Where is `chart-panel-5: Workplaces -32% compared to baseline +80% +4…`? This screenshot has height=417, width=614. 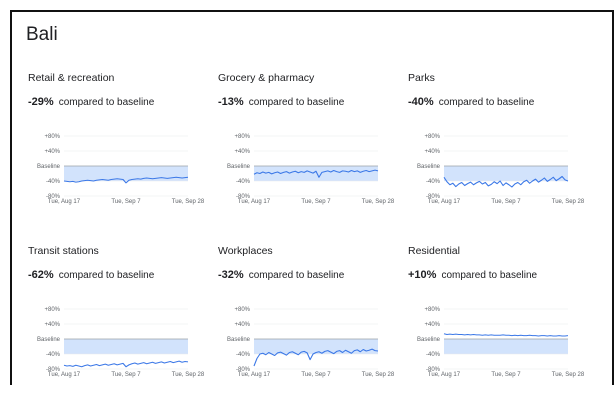 chart-panel-5: Workplaces -32% compared to baseline +80% +4… is located at coordinates (311, 331).